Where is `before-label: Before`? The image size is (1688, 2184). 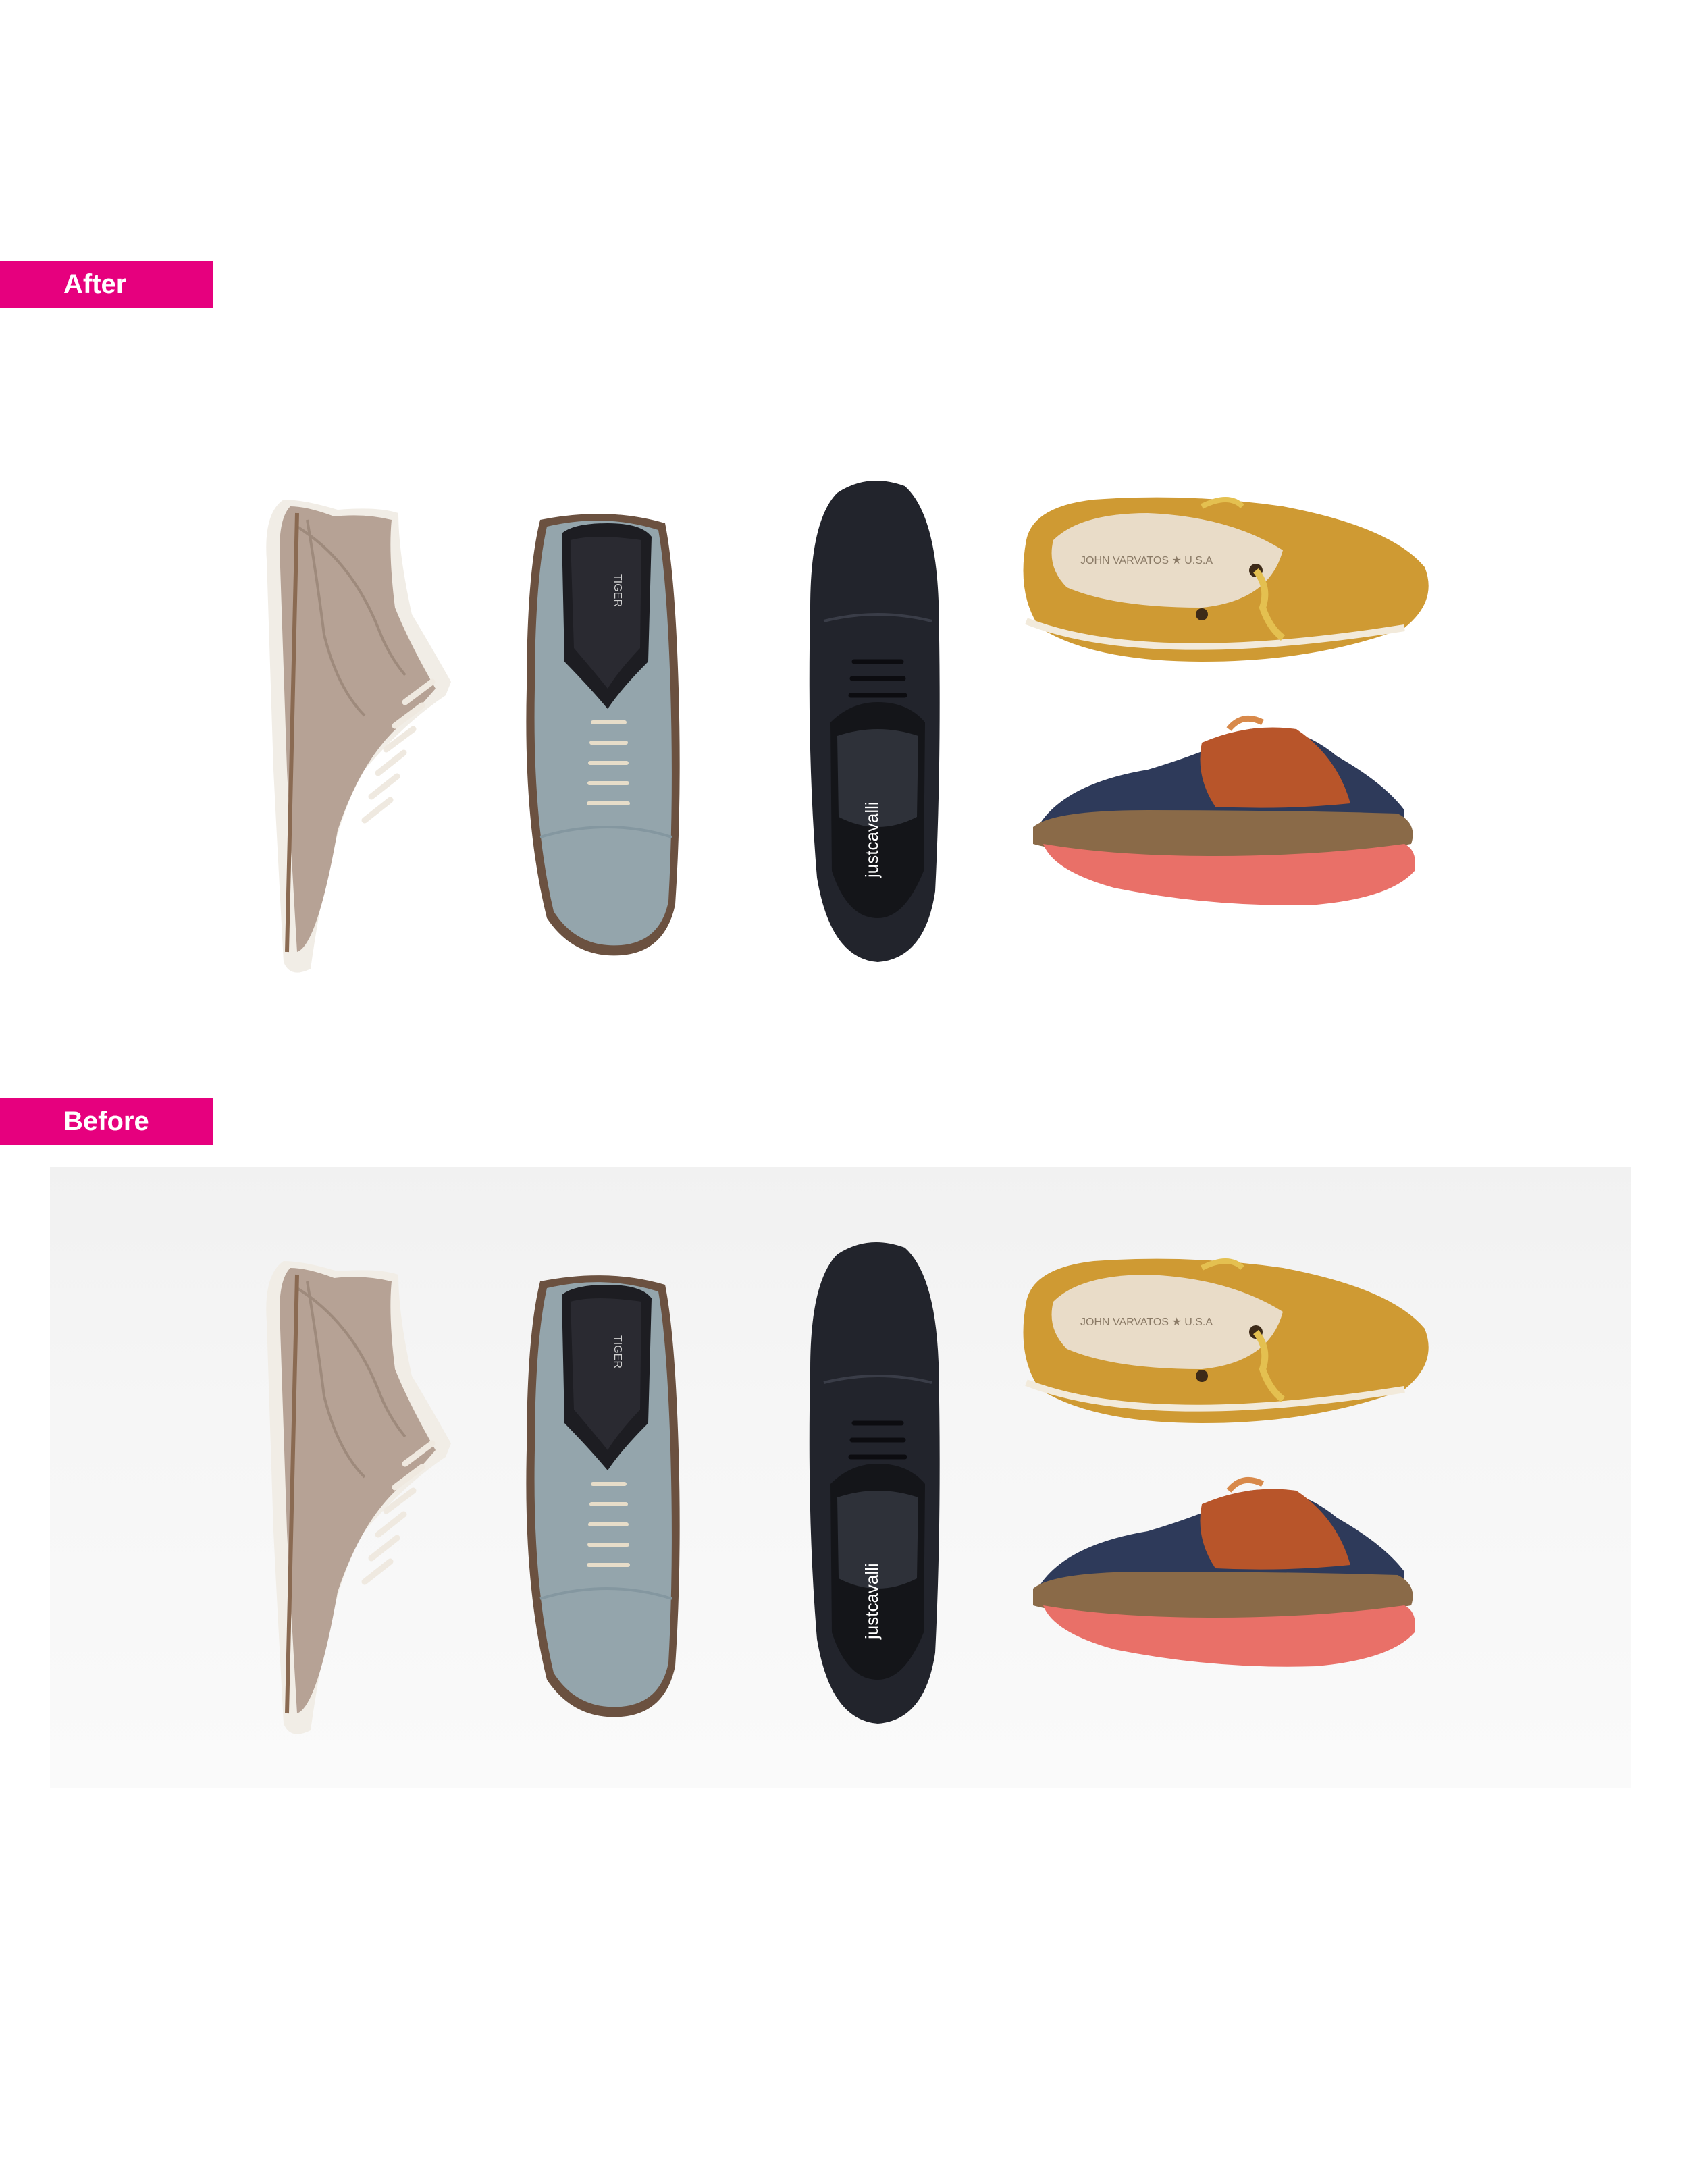
before-label: Before is located at coordinates (107, 1121).